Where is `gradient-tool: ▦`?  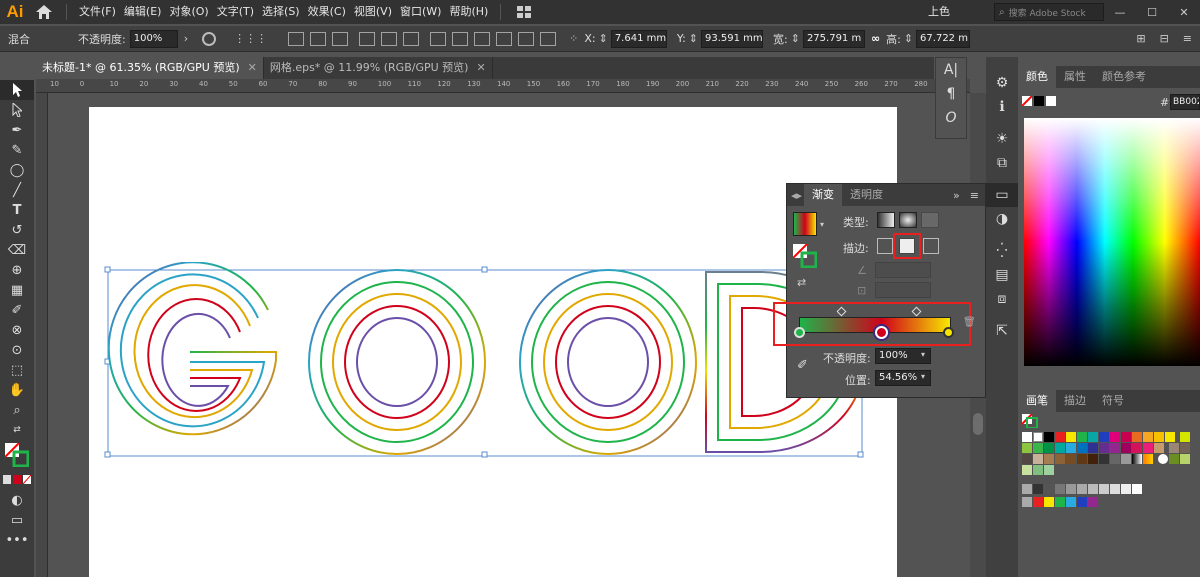
gradient-tool: ▦ is located at coordinates (17, 290).